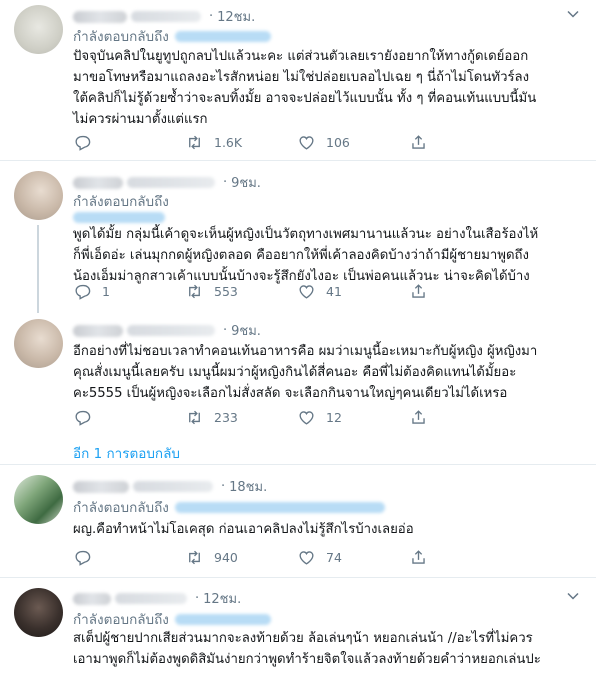 The image size is (596, 683). What do you see at coordinates (228, 142) in the screenshot?
I see `retweet-count: 1.6K` at bounding box center [228, 142].